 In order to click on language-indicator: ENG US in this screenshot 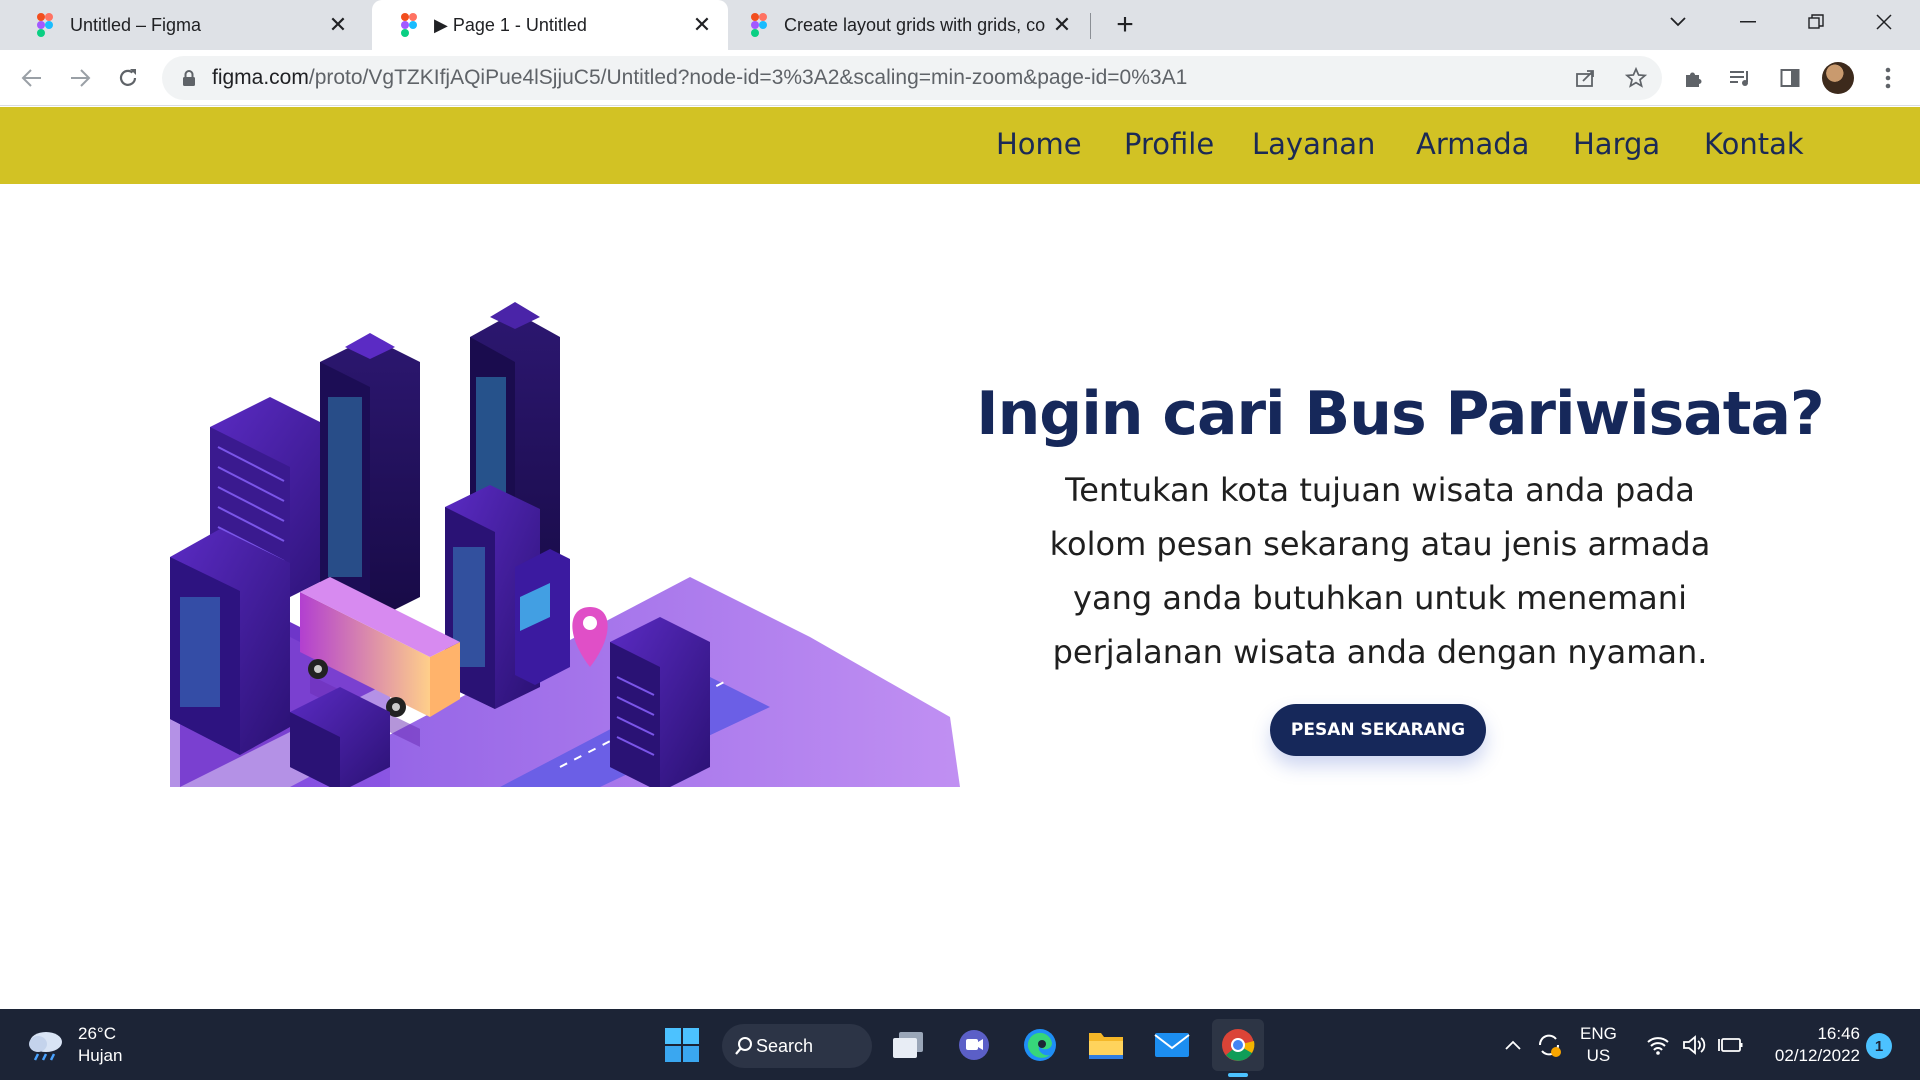, I will do `click(1598, 1045)`.